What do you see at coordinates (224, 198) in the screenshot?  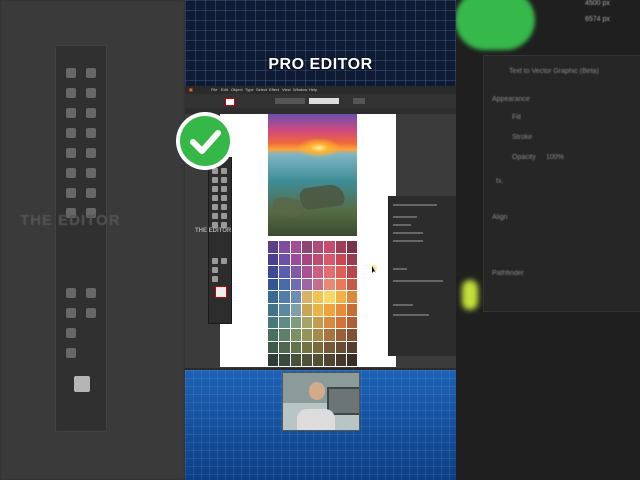 I see `brush-tool-icon` at bounding box center [224, 198].